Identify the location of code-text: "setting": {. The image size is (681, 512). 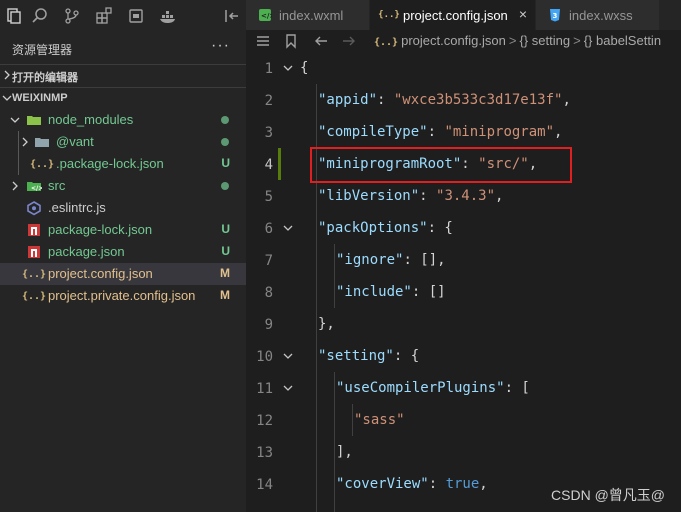
(369, 356).